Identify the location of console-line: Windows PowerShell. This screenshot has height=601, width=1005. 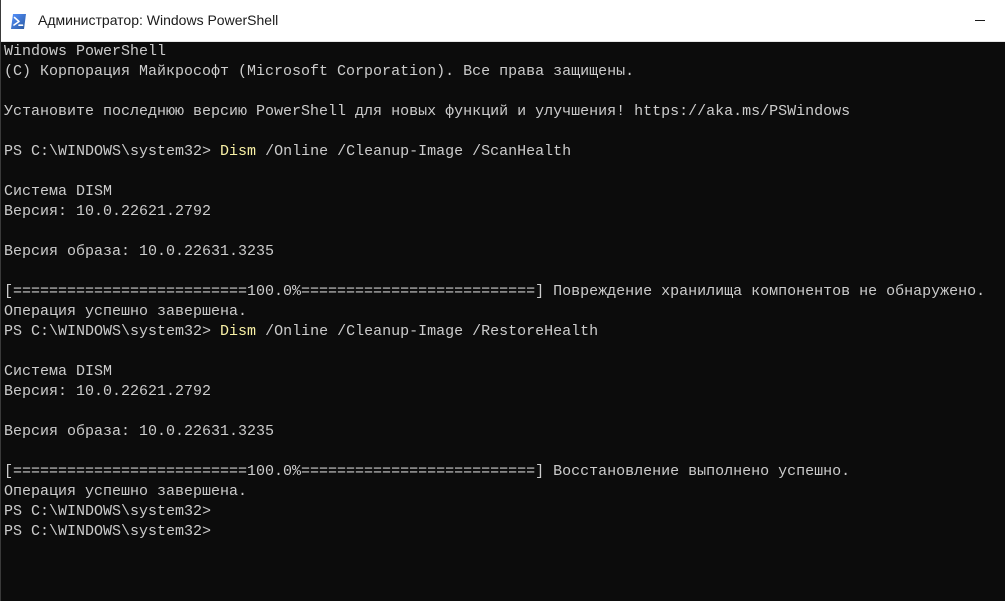
(504, 52).